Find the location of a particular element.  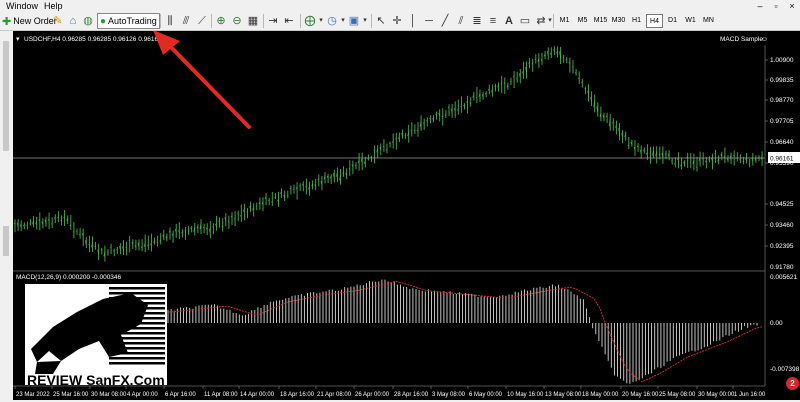

time-tick-label: 28 Apr 16:00 is located at coordinates (411, 395).